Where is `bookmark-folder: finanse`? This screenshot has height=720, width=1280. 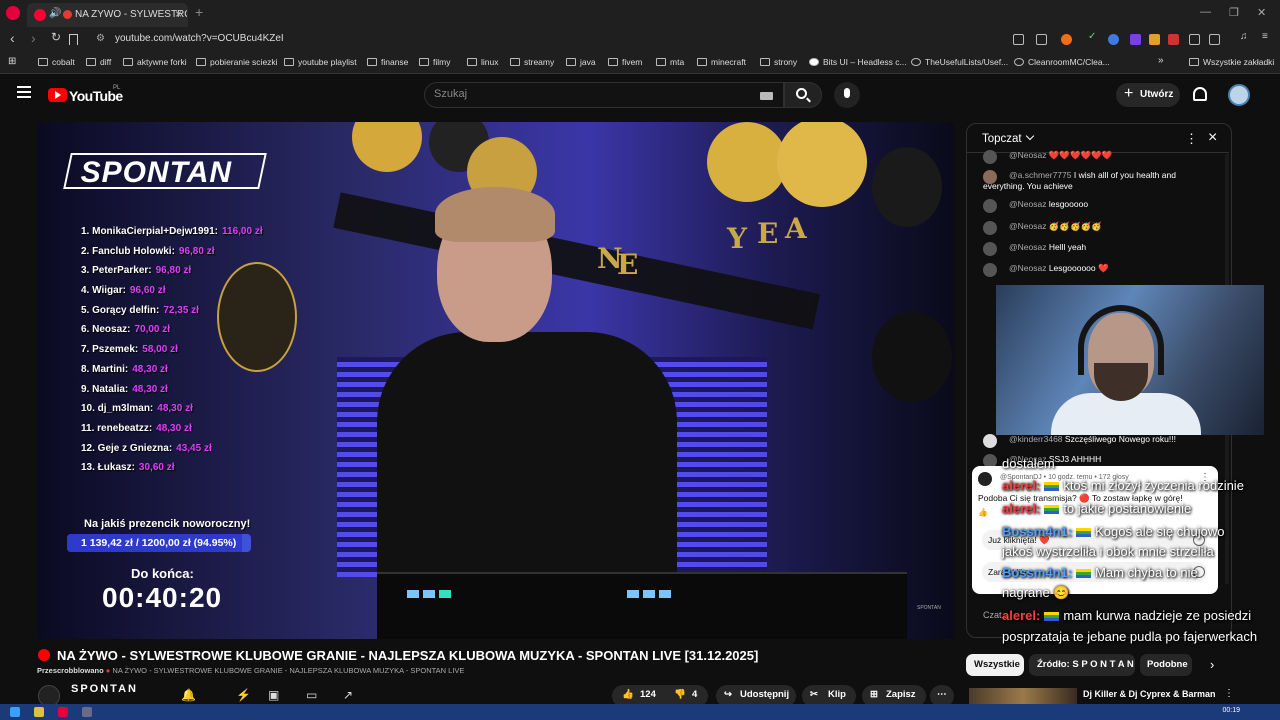 bookmark-folder: finanse is located at coordinates (387, 62).